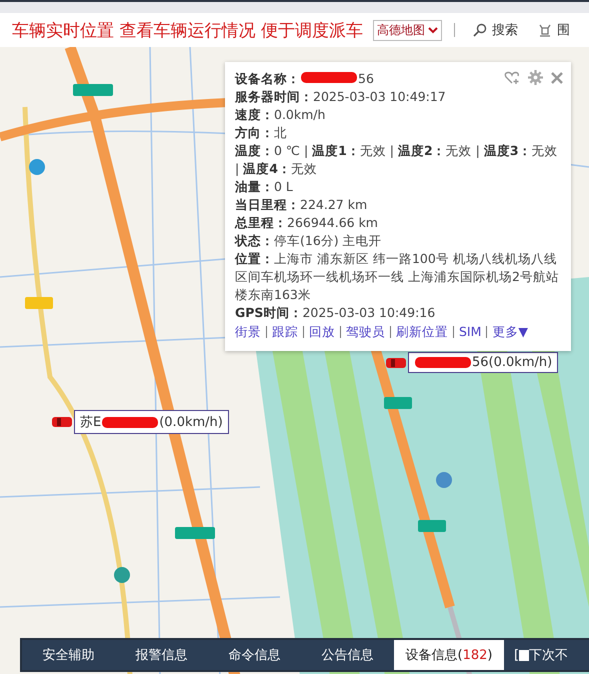  Describe the element at coordinates (280, 115) in the screenshot. I see `info-line: 速度：0.0km/h` at that location.